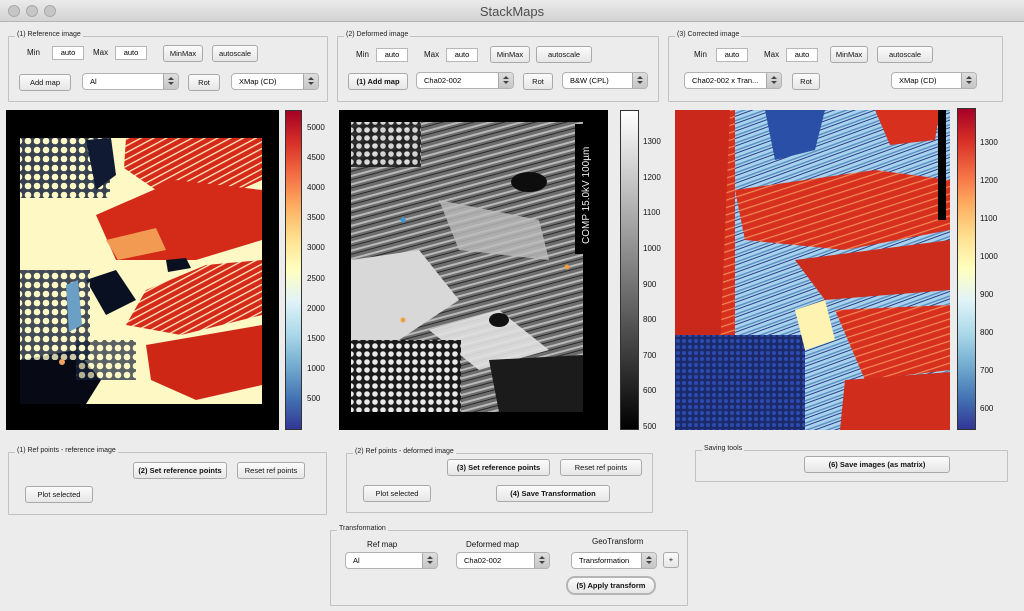 This screenshot has height=611, width=1024. I want to click on reference-rot-button: Rot, so click(204, 82).